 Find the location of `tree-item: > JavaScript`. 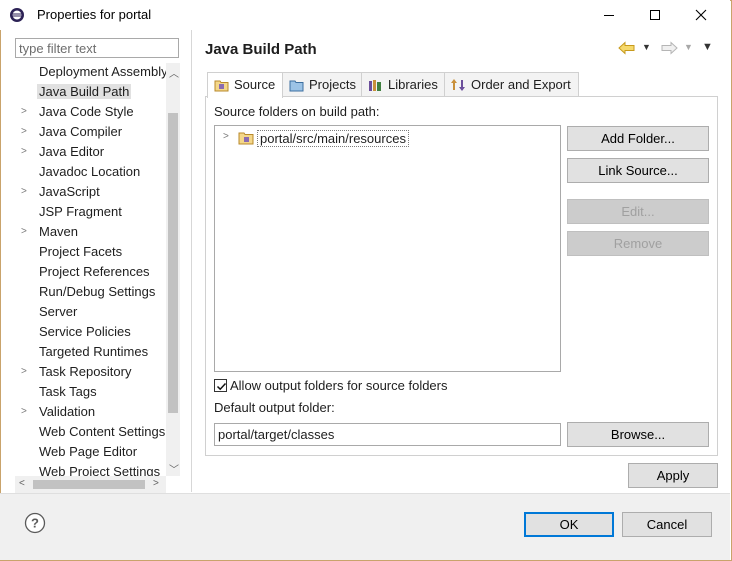

tree-item: > JavaScript is located at coordinates (90, 192).